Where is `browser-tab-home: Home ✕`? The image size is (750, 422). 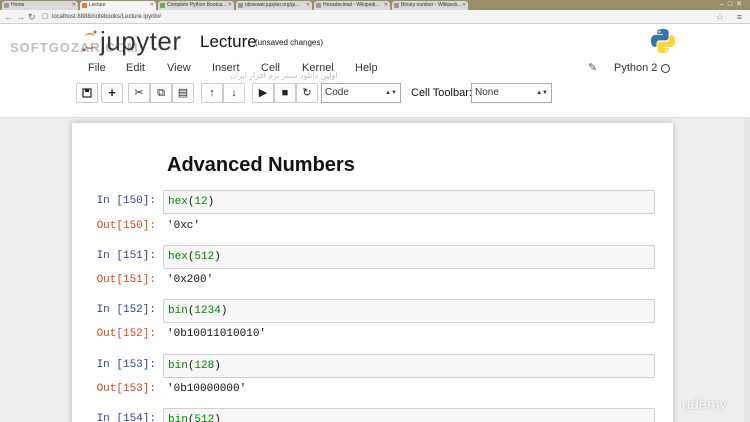
browser-tab-home: Home ✕ is located at coordinates (40, 5).